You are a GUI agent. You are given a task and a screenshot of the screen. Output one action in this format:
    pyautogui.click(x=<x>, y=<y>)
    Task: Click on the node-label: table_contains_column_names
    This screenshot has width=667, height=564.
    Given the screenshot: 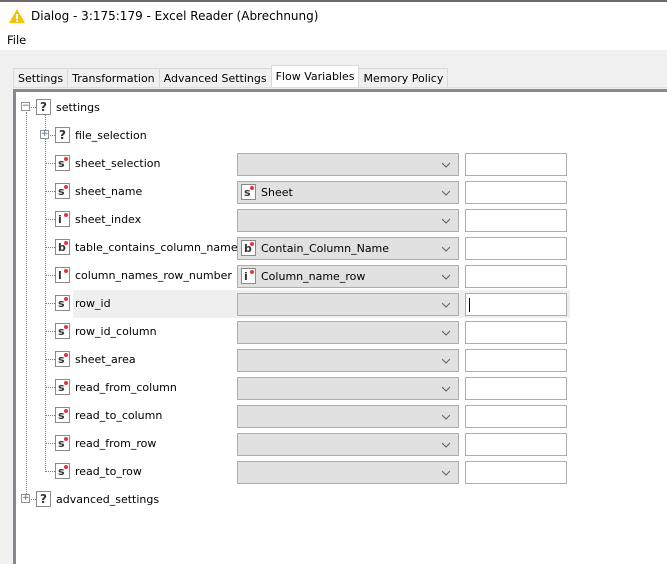 What is the action you would take?
    pyautogui.click(x=159, y=247)
    